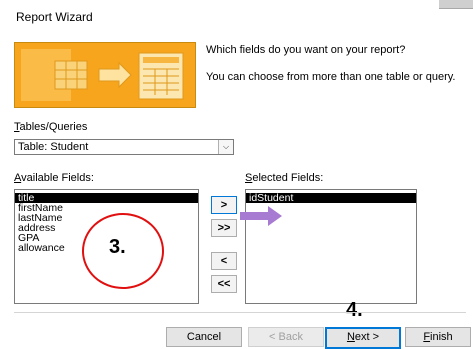 This screenshot has width=473, height=349. Describe the element at coordinates (367, 337) in the screenshot. I see `next-button-rest: ext >` at that location.